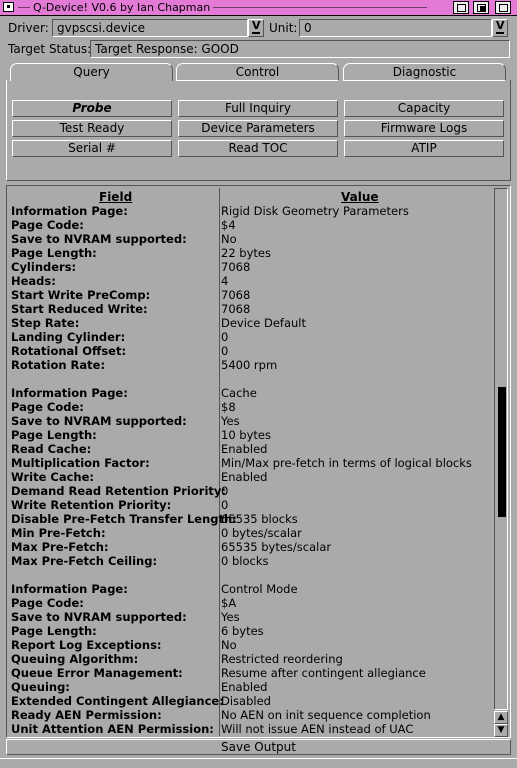 This screenshot has width=517, height=768. Describe the element at coordinates (245, 561) in the screenshot. I see `value-cell: 0 blocks` at that location.